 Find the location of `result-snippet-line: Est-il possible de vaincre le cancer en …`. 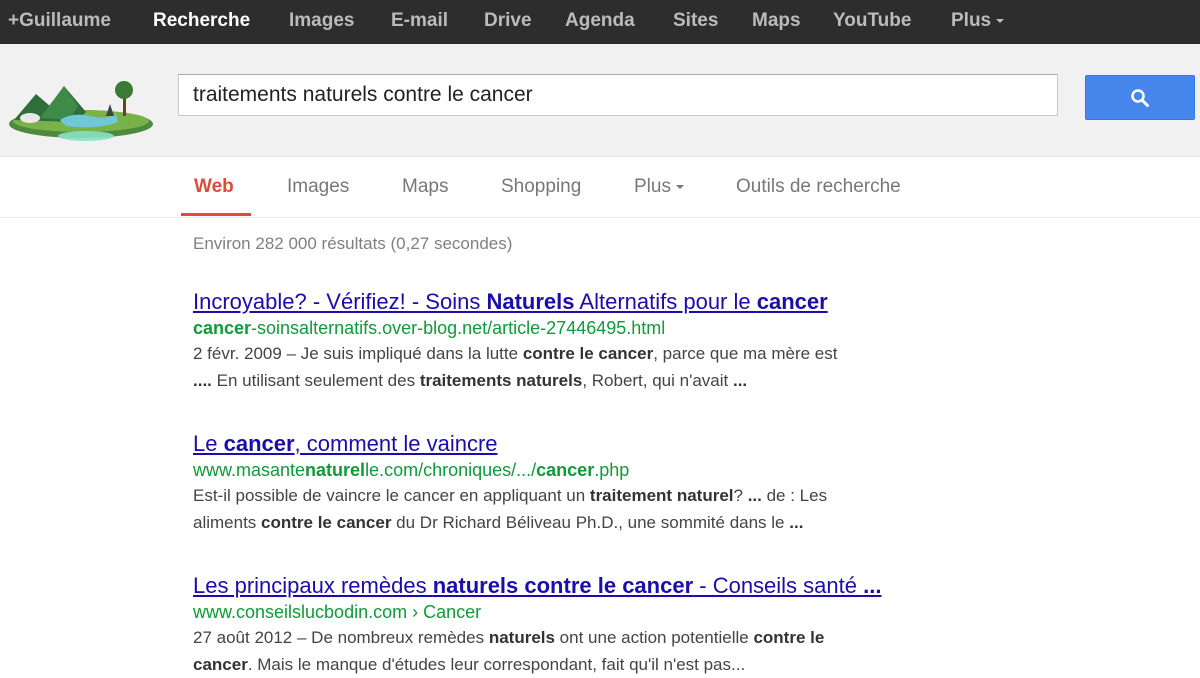

result-snippet-line: Est-il possible de vaincre le cancer en … is located at coordinates (593, 495).